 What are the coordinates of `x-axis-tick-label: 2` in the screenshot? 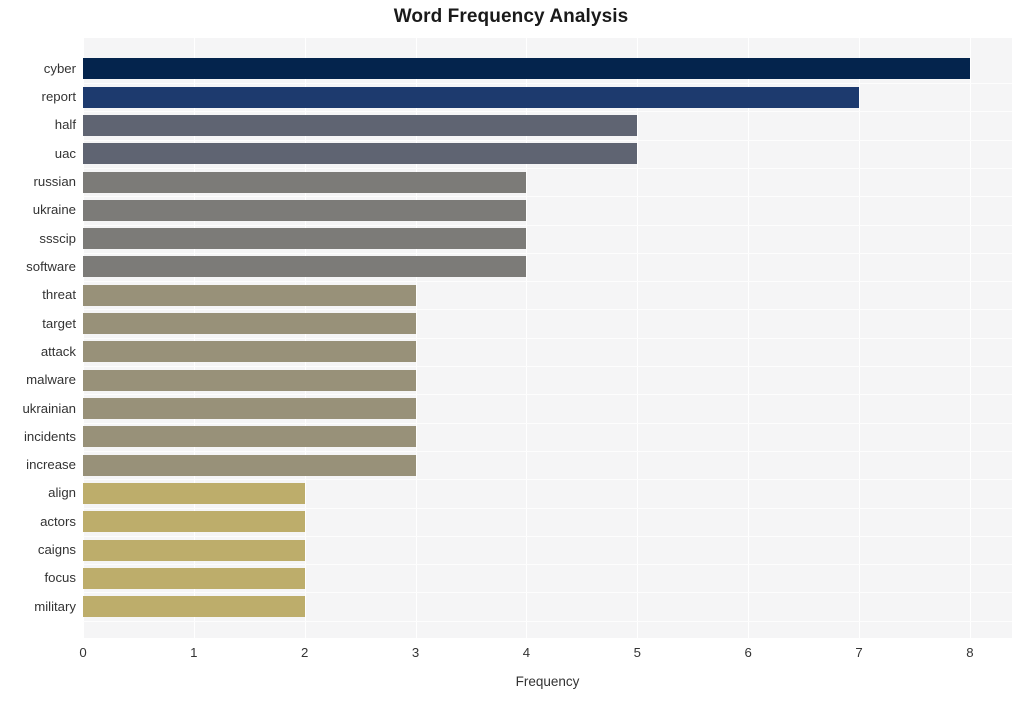 It's located at (305, 652).